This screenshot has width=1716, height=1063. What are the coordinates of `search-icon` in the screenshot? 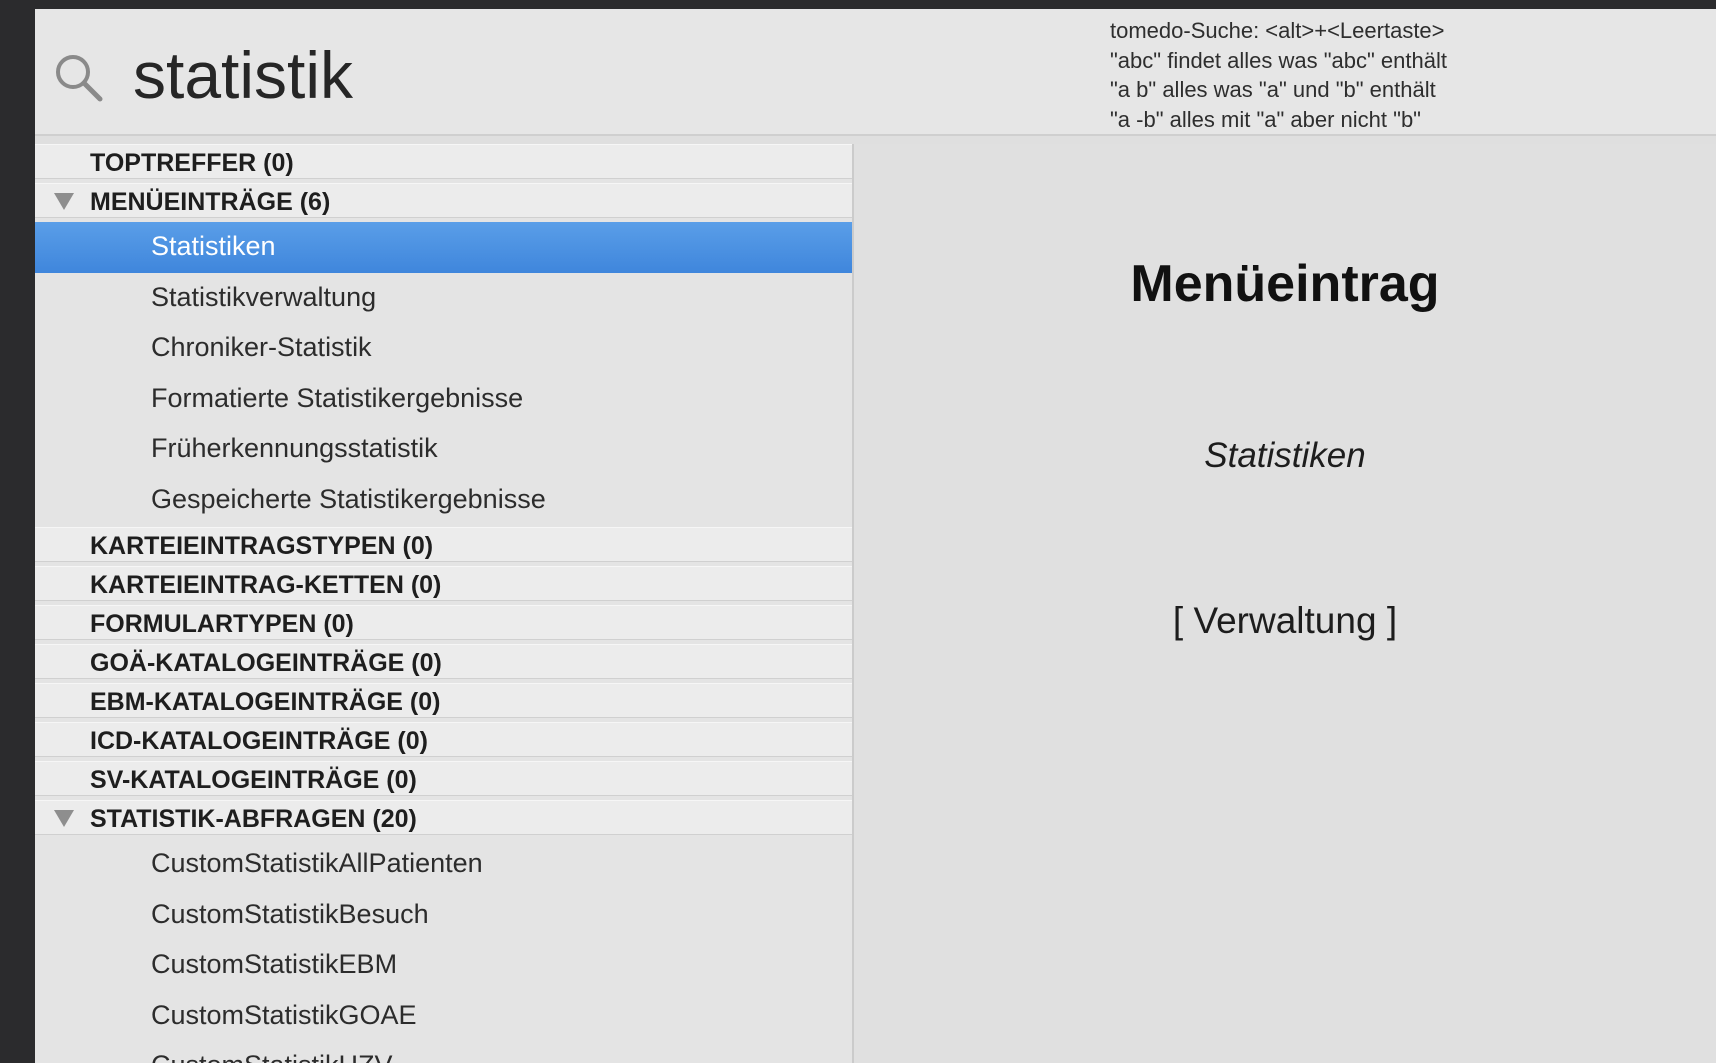 It's located at (79, 78).